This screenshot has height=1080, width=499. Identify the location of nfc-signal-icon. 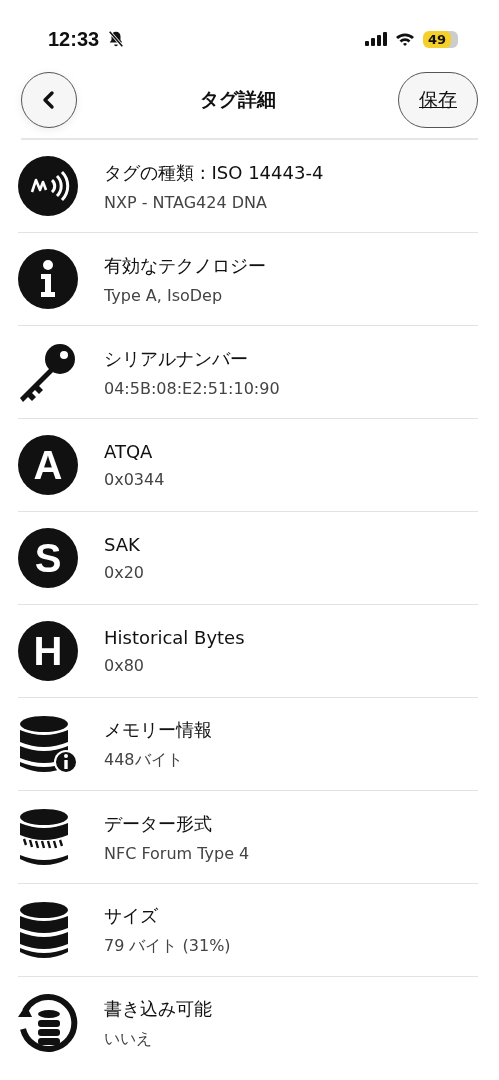
(48, 186).